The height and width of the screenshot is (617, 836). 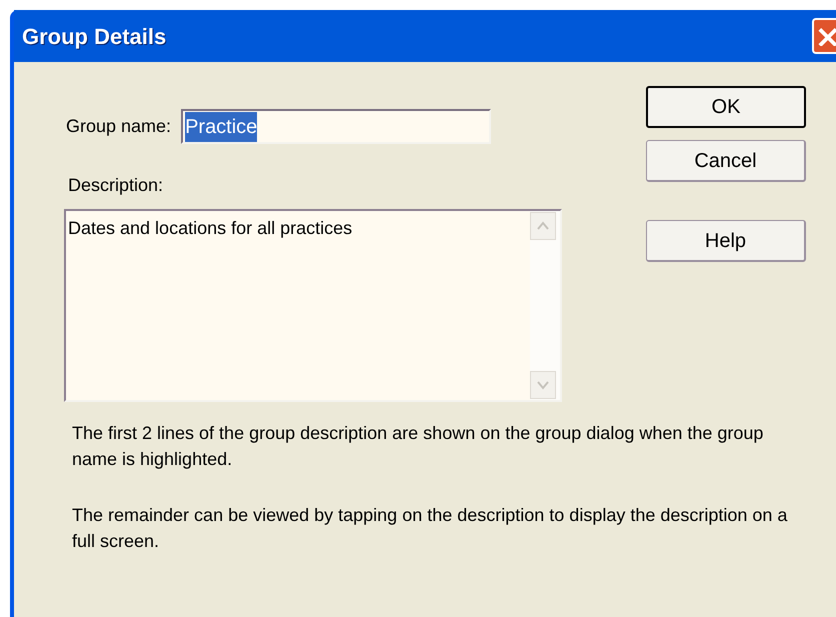 I want to click on scrollbar, so click(x=545, y=305).